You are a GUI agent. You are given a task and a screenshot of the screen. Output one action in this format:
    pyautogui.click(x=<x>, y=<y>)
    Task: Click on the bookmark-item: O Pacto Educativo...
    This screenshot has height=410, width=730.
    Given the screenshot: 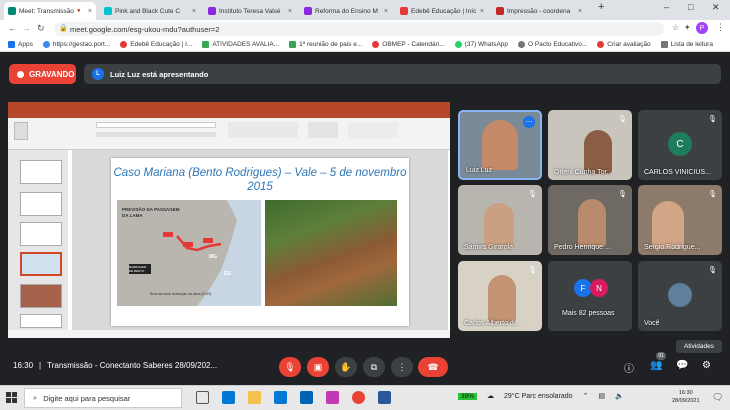 What is the action you would take?
    pyautogui.click(x=552, y=44)
    